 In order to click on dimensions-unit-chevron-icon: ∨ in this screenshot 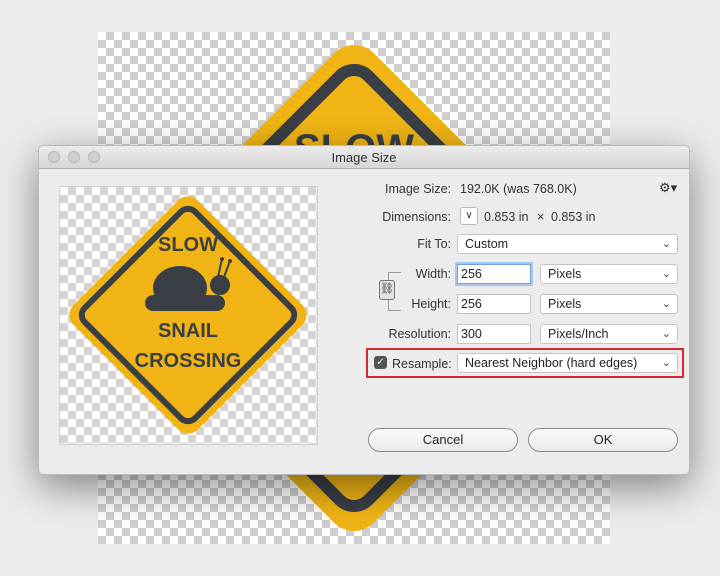, I will do `click(469, 216)`.